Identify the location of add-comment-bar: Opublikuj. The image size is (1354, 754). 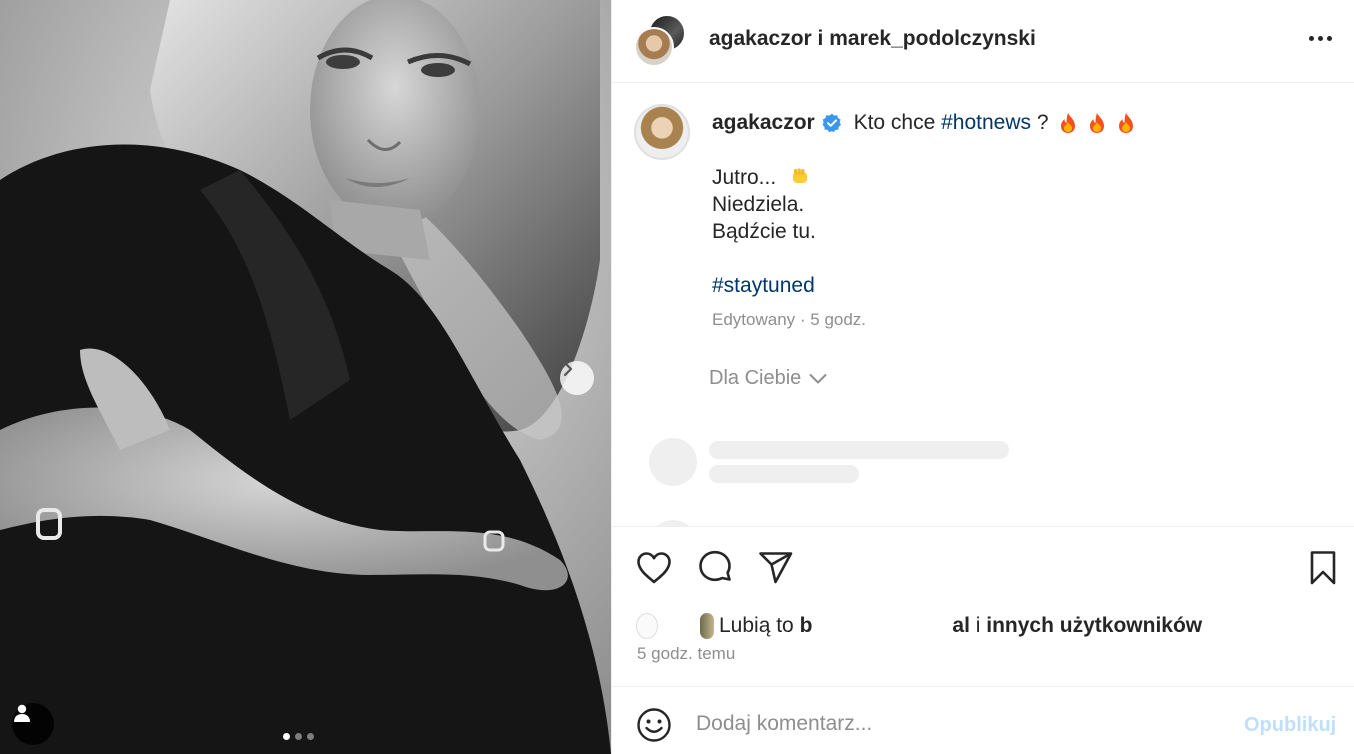
(983, 720).